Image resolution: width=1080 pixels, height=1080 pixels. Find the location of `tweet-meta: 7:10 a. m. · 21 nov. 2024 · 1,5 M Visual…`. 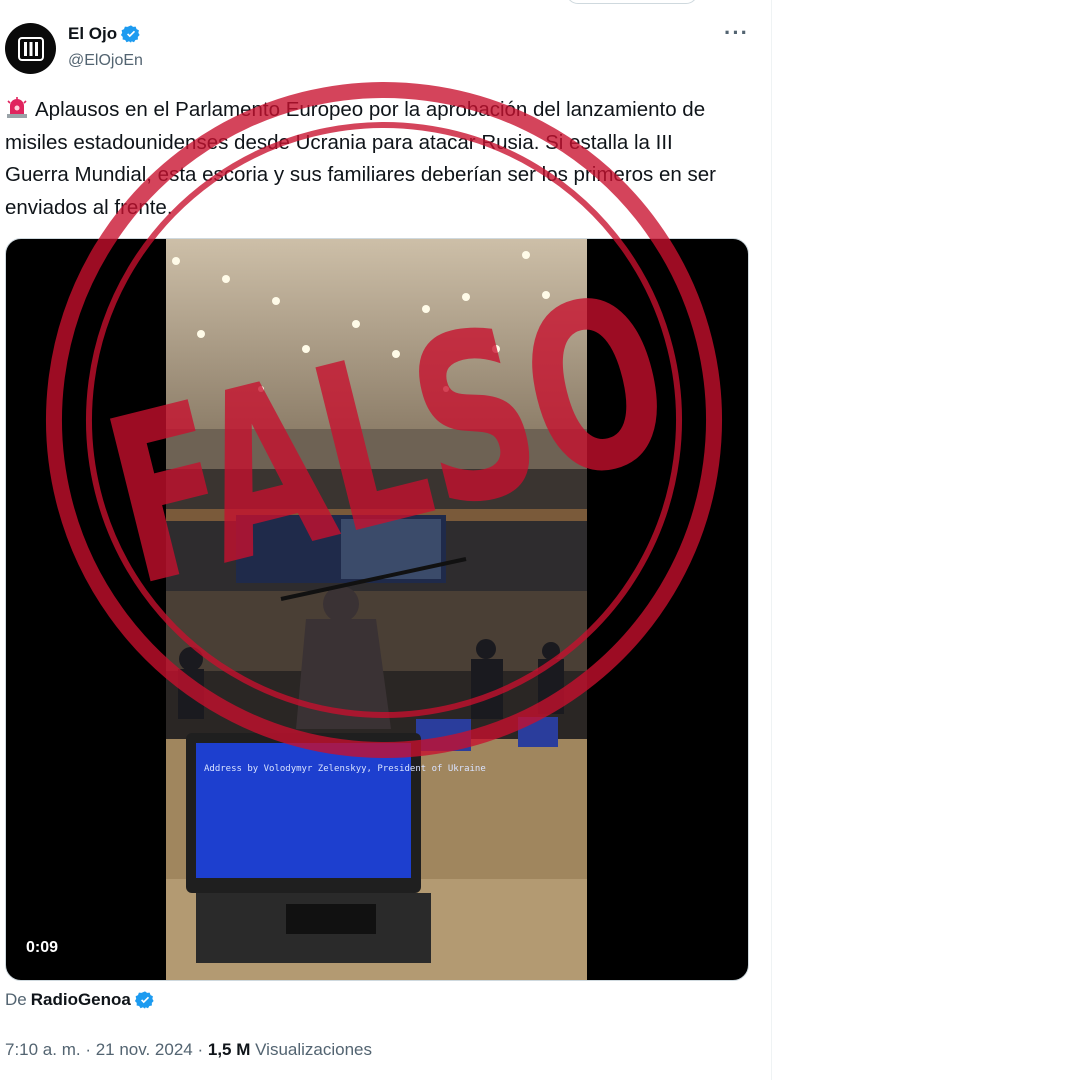

tweet-meta: 7:10 a. m. · 21 nov. 2024 · 1,5 M Visual… is located at coordinates (188, 1050).